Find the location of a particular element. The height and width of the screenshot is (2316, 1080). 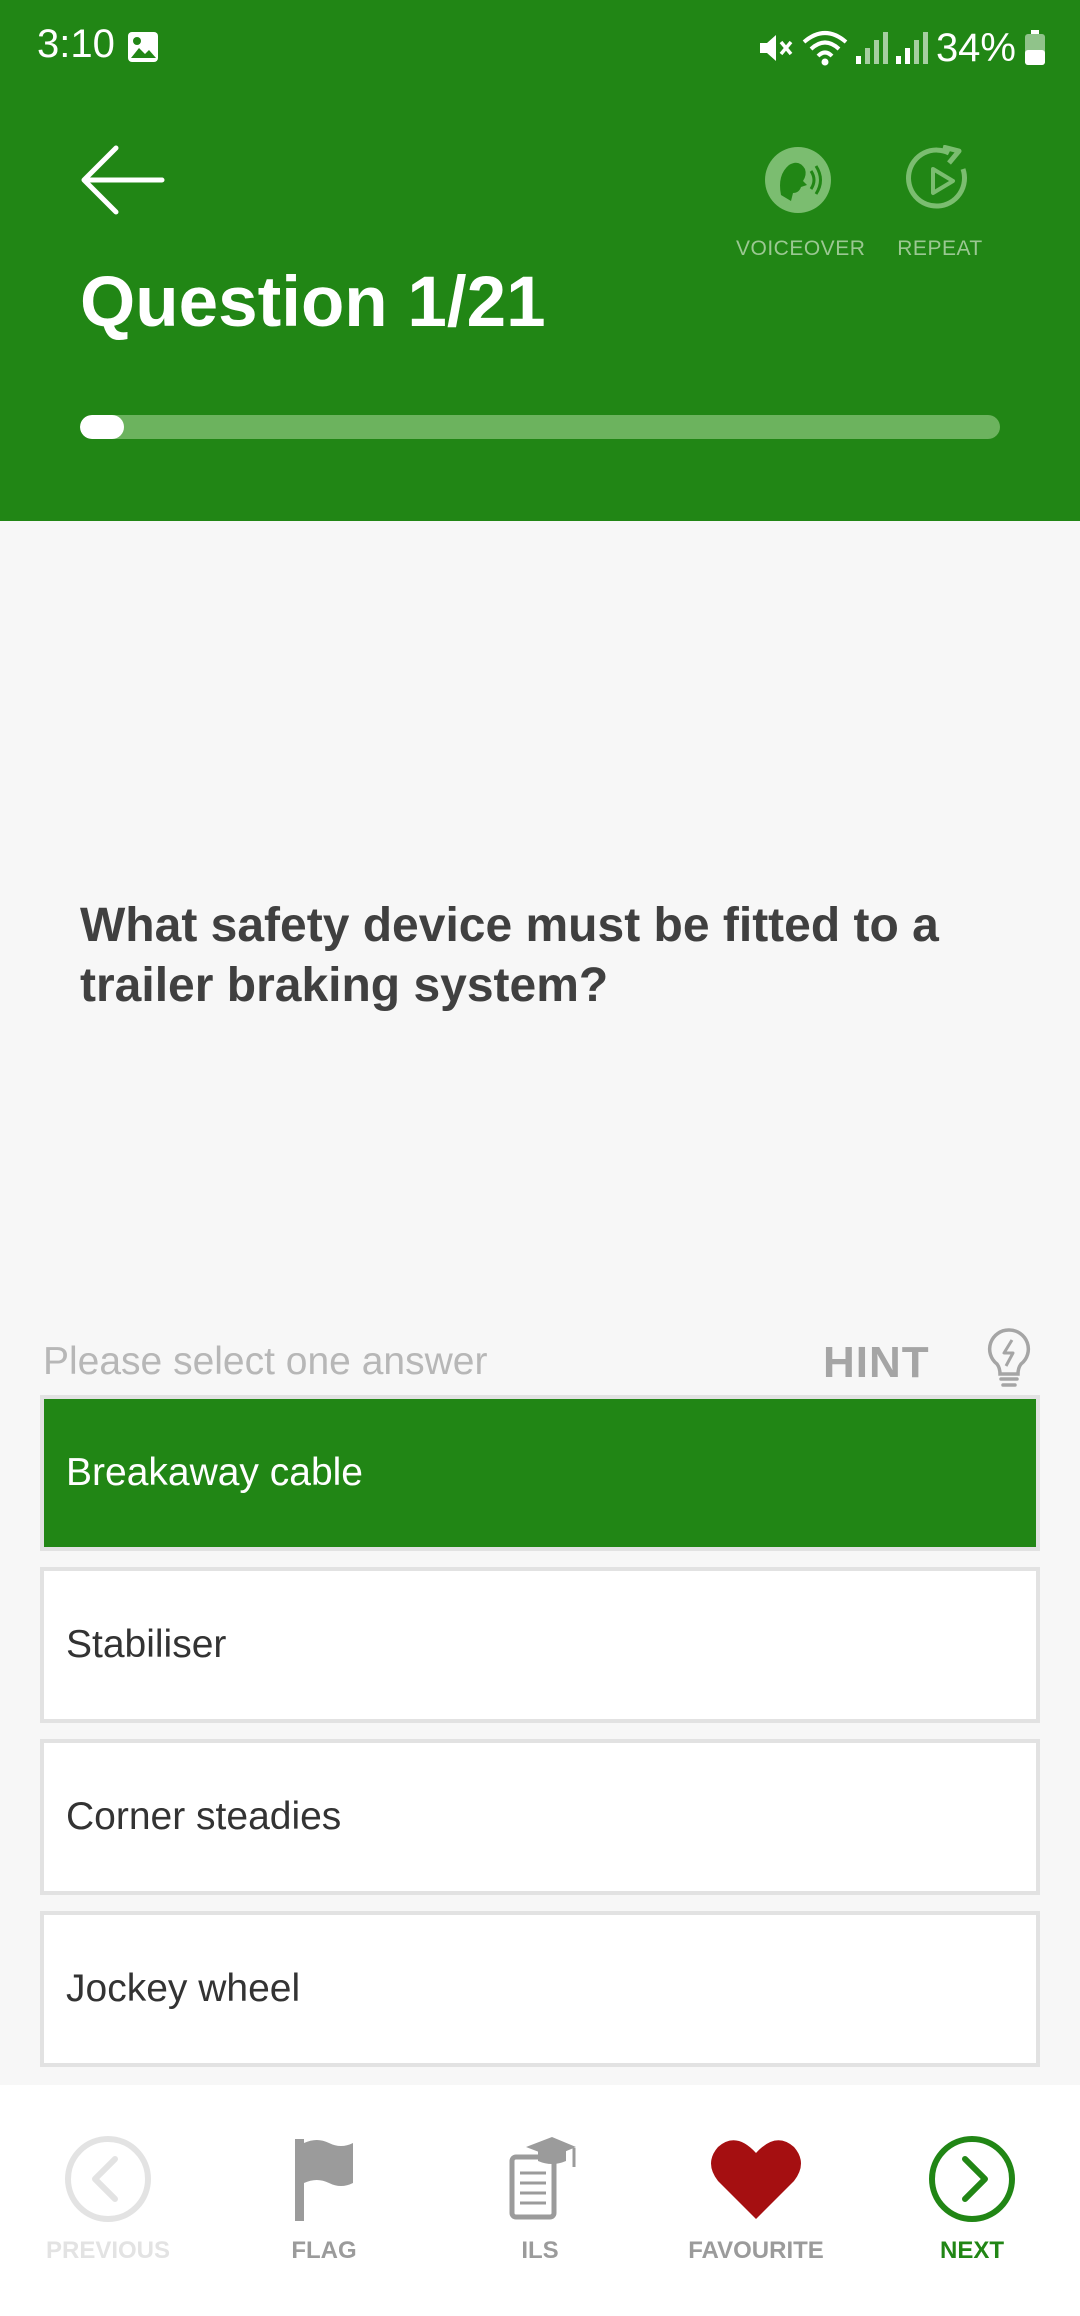

study-book-icon is located at coordinates (542, 2178).